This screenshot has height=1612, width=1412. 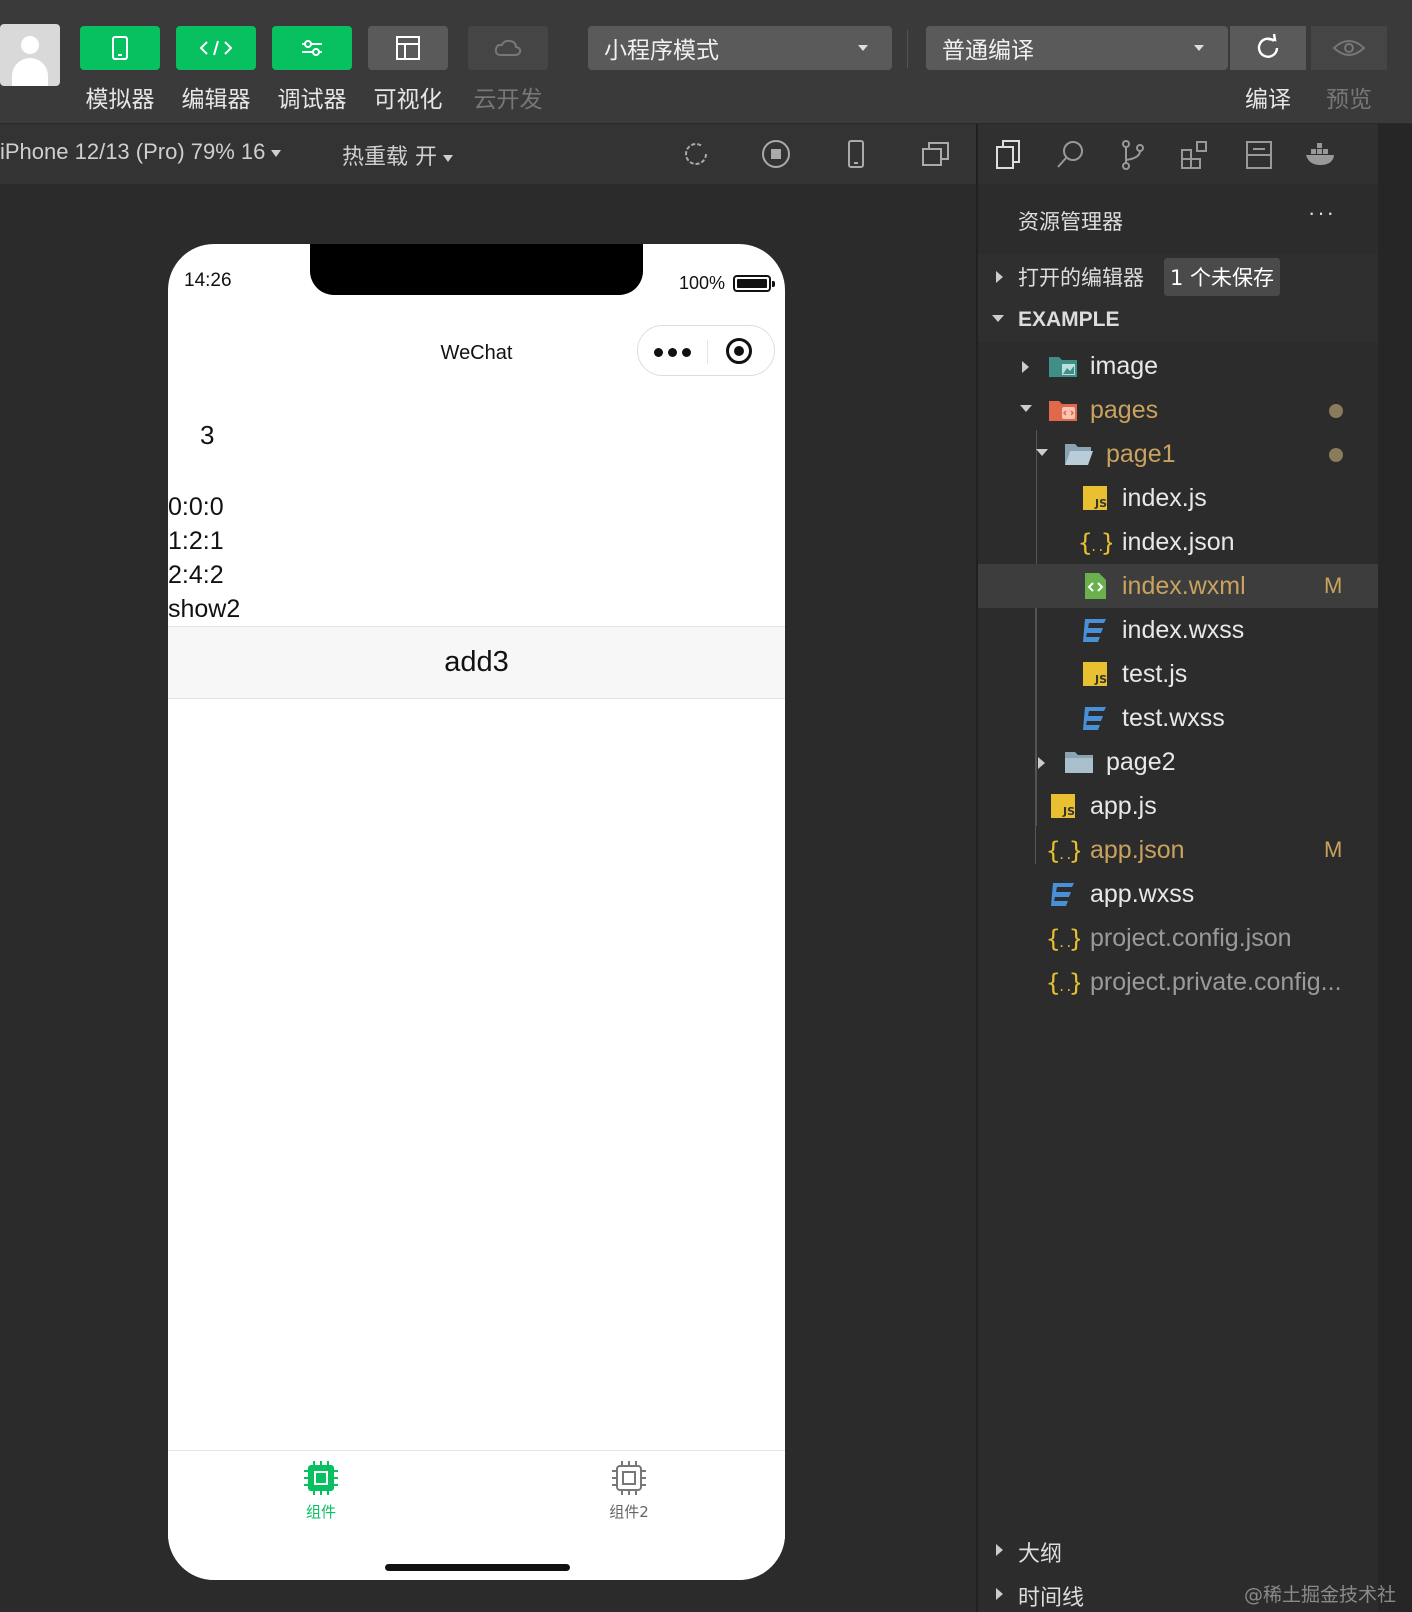 I want to click on tree-item-label: test.js, so click(x=1155, y=674).